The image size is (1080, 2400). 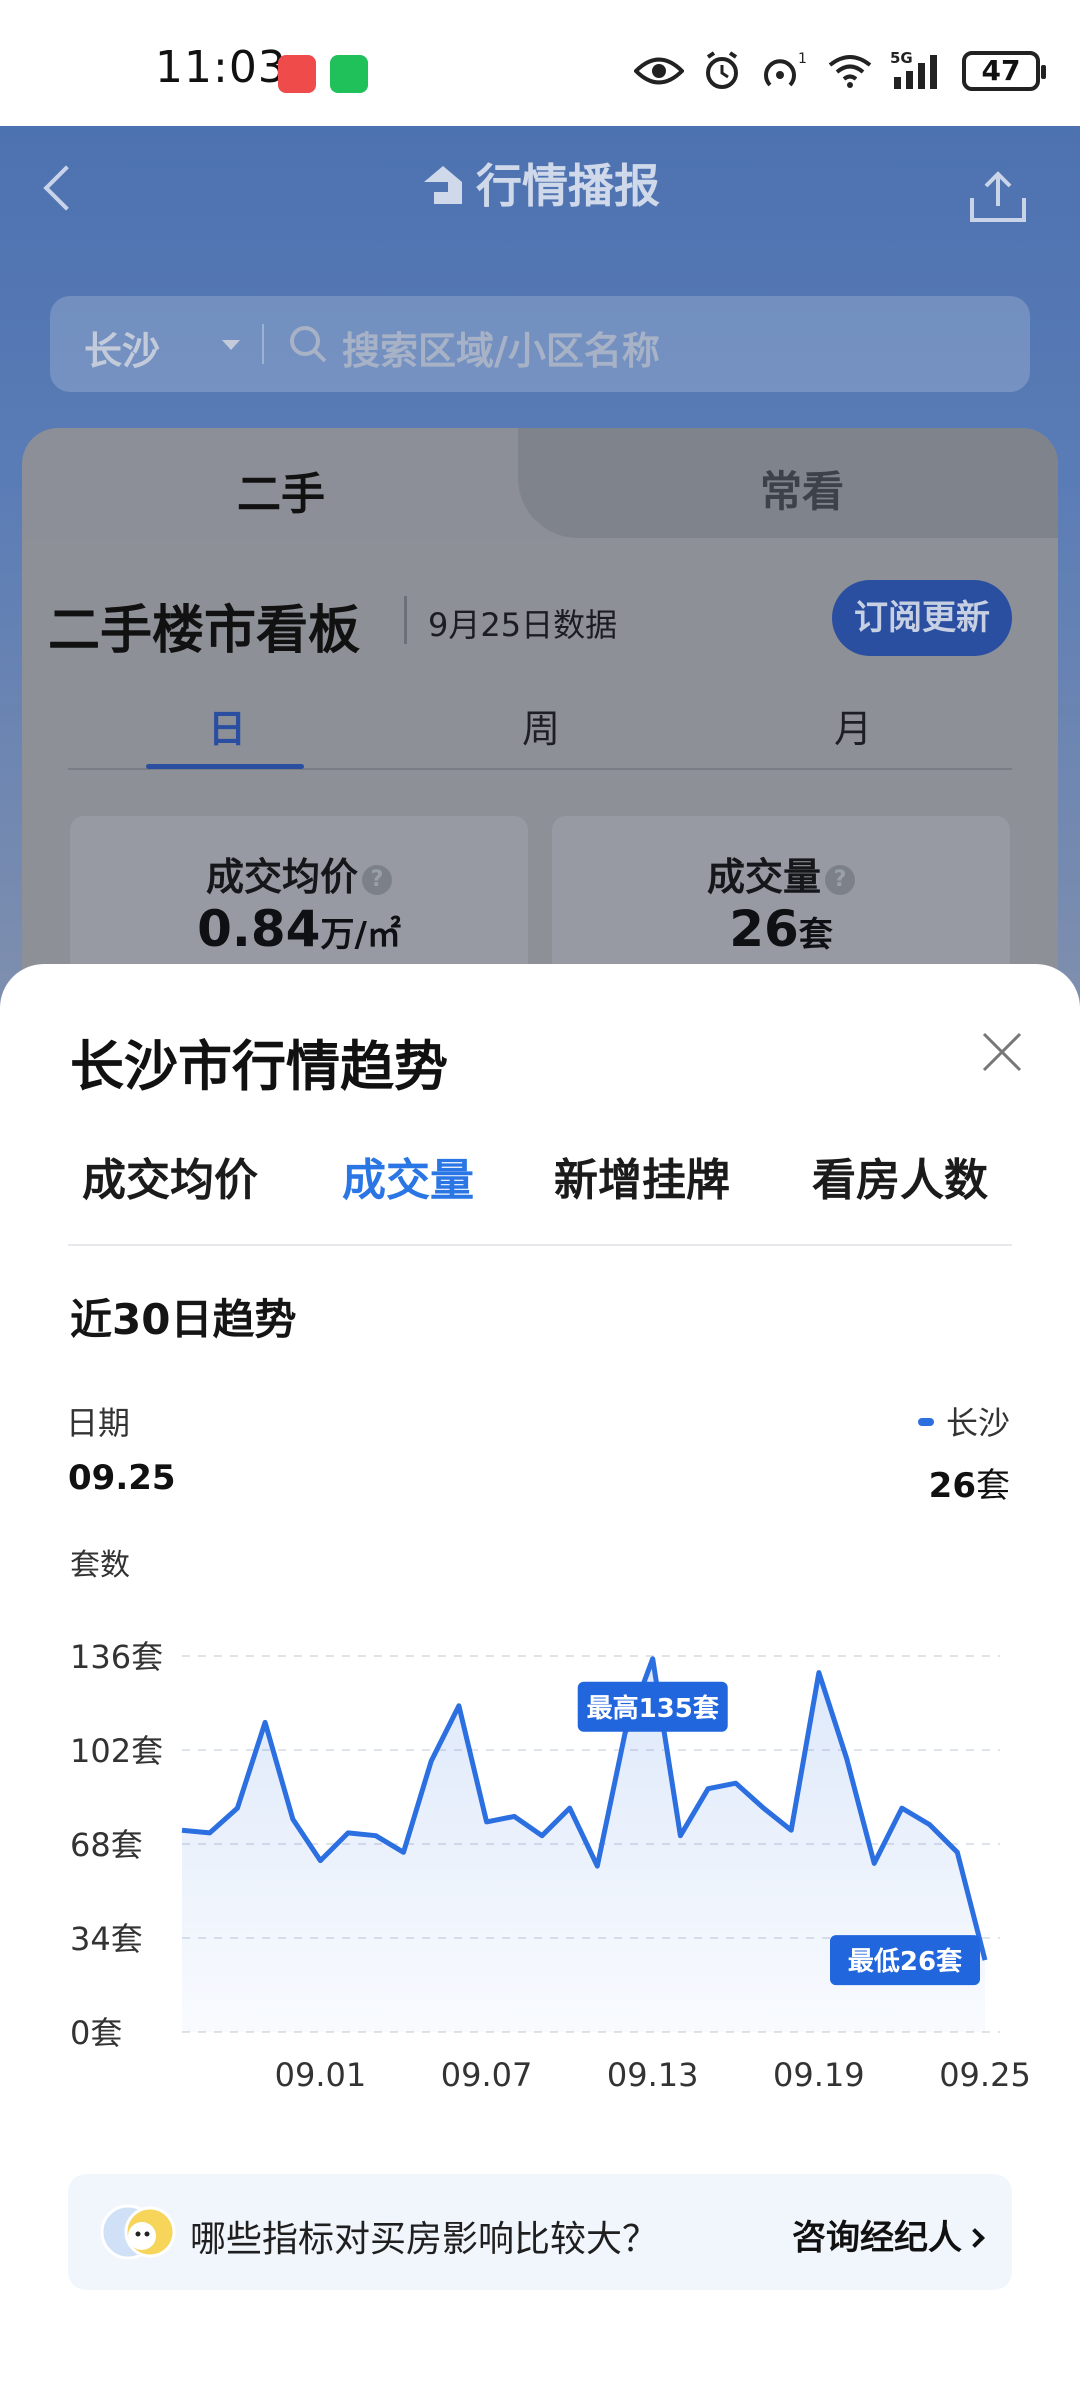 I want to click on x-tick-label: 09.19, so click(x=819, y=2075).